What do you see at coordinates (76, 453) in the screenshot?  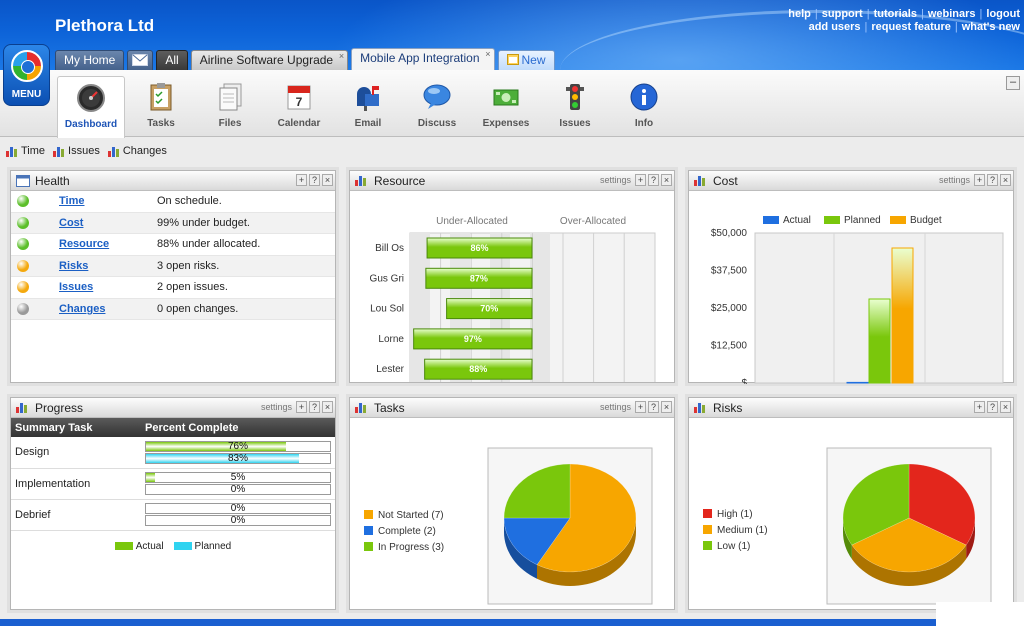 I see `task-name: Design` at bounding box center [76, 453].